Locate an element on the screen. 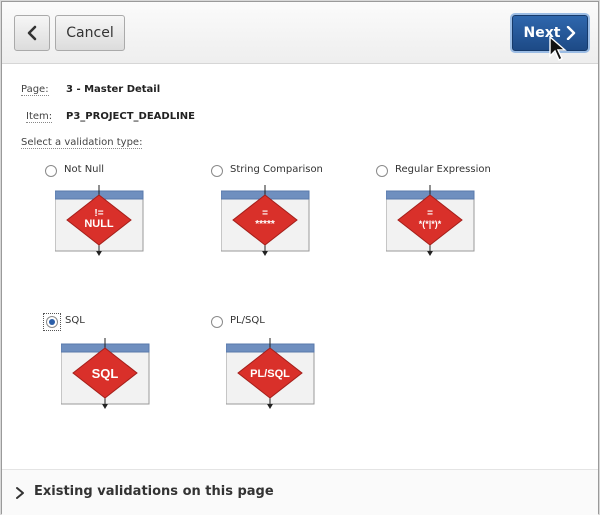 The image size is (600, 515). option-label: SQL is located at coordinates (75, 320).